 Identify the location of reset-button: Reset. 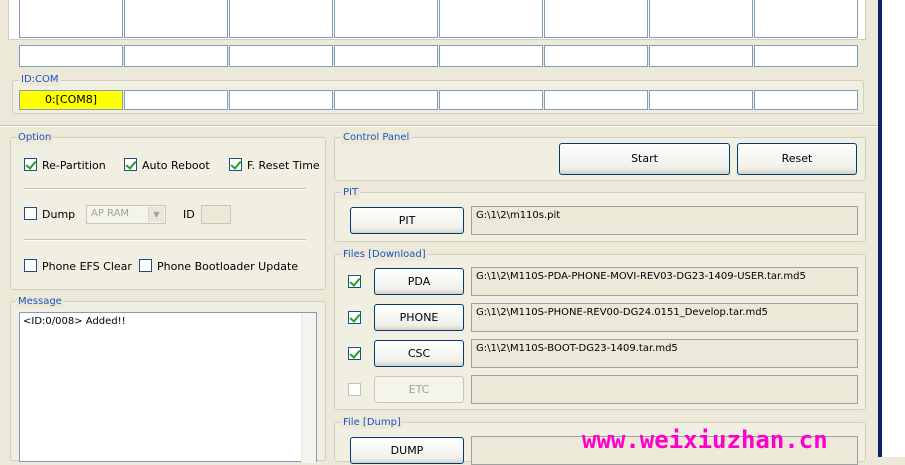
(797, 159).